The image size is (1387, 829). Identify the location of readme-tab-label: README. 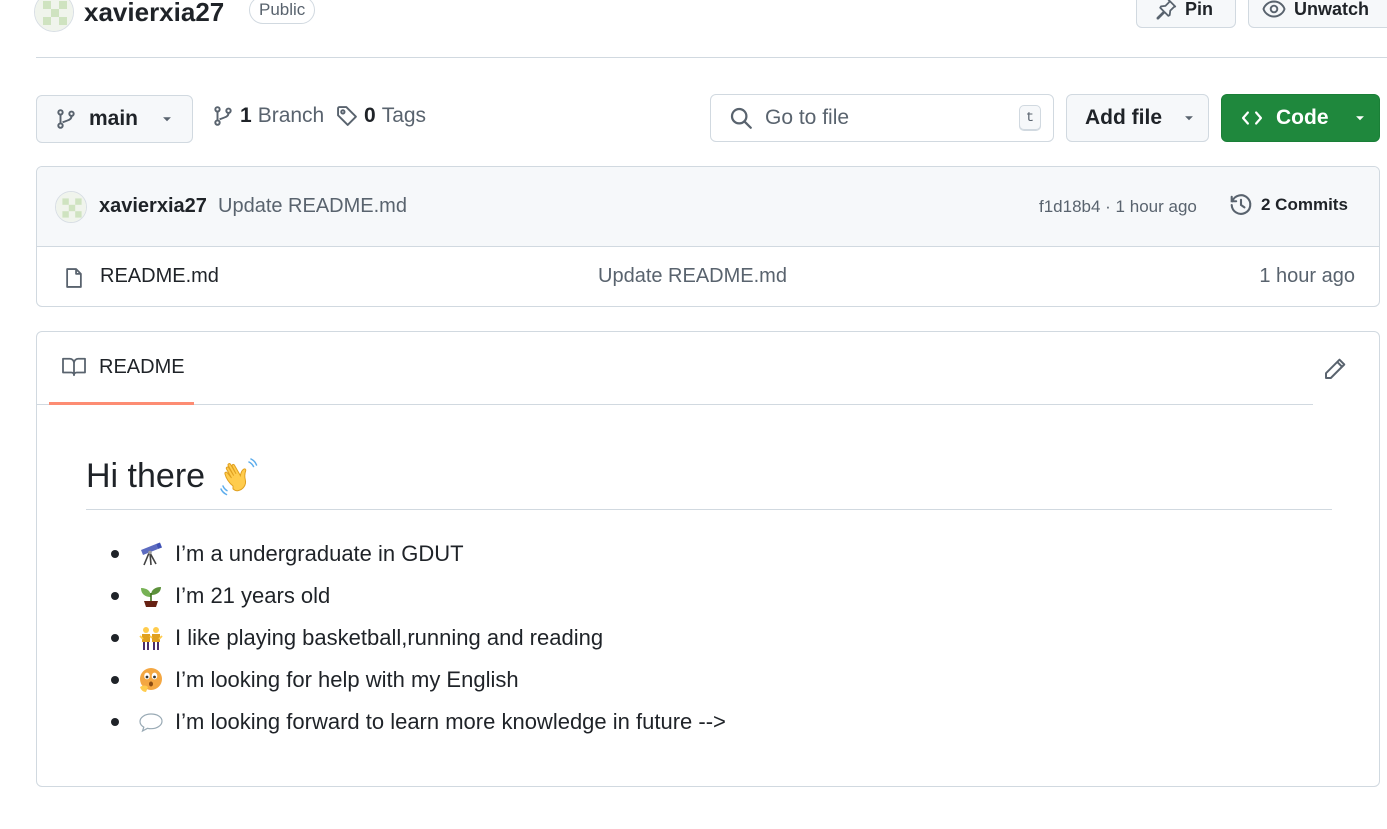
(142, 366).